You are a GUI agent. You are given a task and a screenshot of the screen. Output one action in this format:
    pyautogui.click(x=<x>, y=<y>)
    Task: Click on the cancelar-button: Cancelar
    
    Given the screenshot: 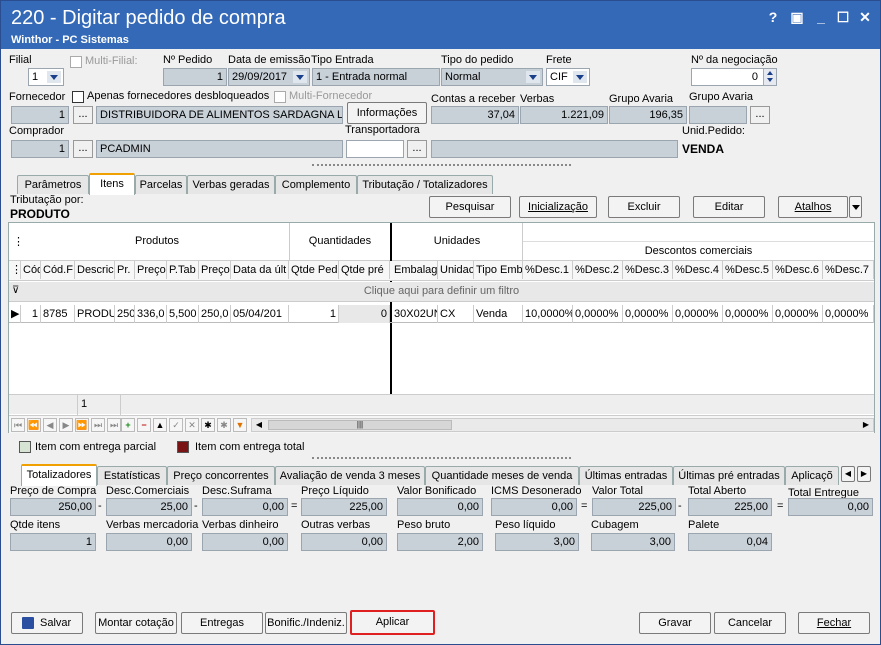 What is the action you would take?
    pyautogui.click(x=750, y=623)
    